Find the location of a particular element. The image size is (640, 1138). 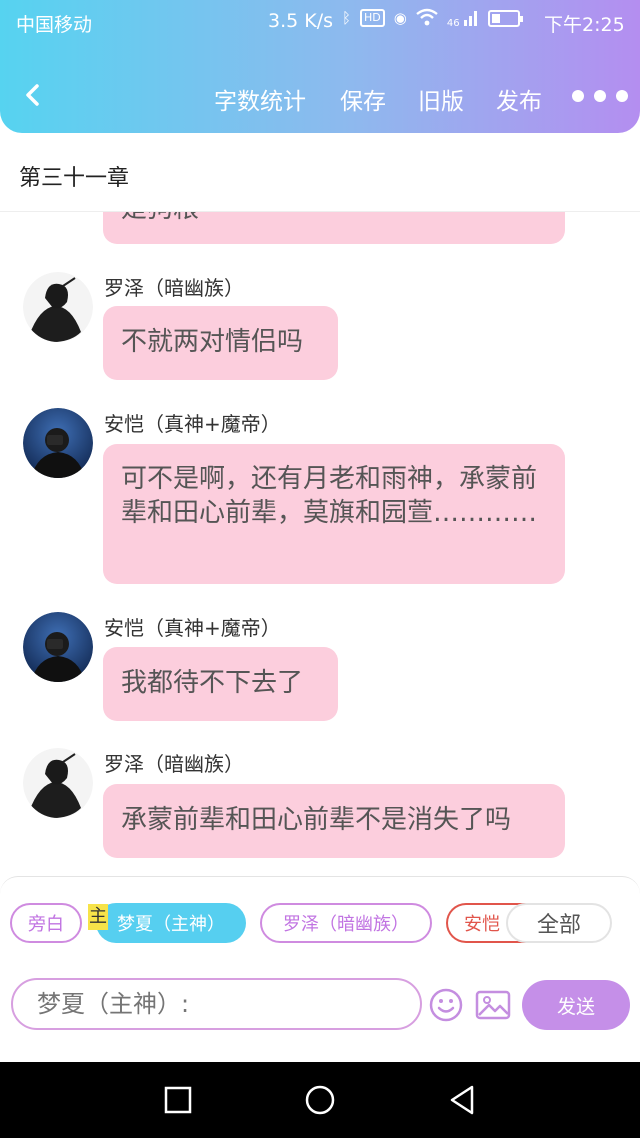

message-bubble: 是狗粮 is located at coordinates (334, 228).